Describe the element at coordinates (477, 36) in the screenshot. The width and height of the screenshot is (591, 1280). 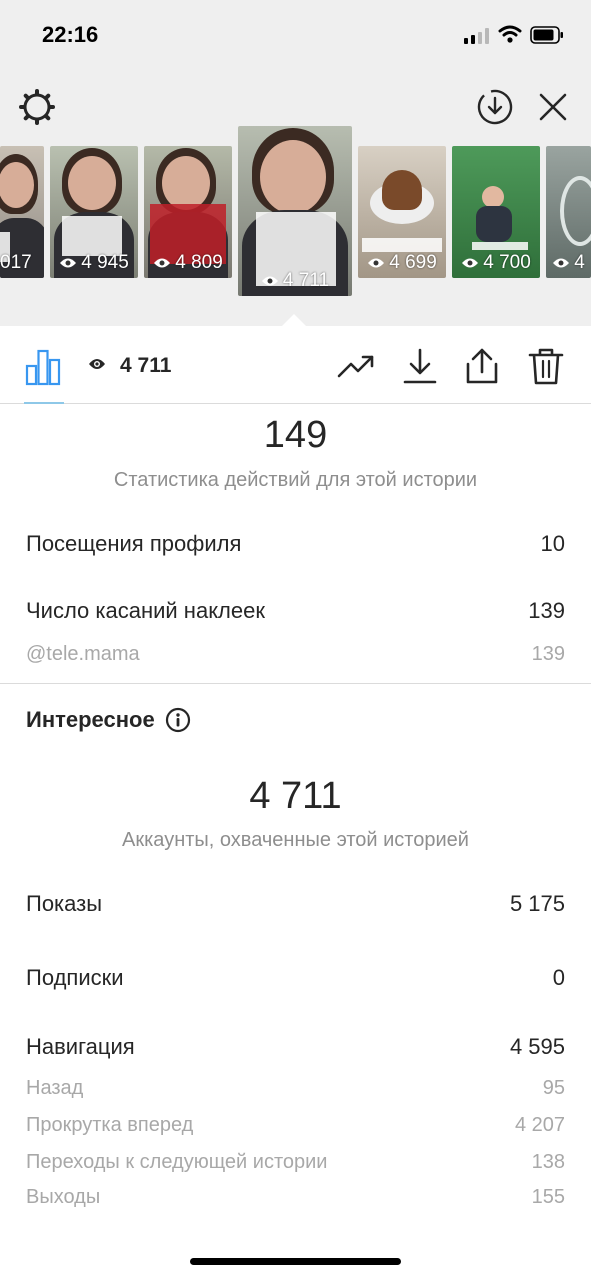
I see `signal-icon` at that location.